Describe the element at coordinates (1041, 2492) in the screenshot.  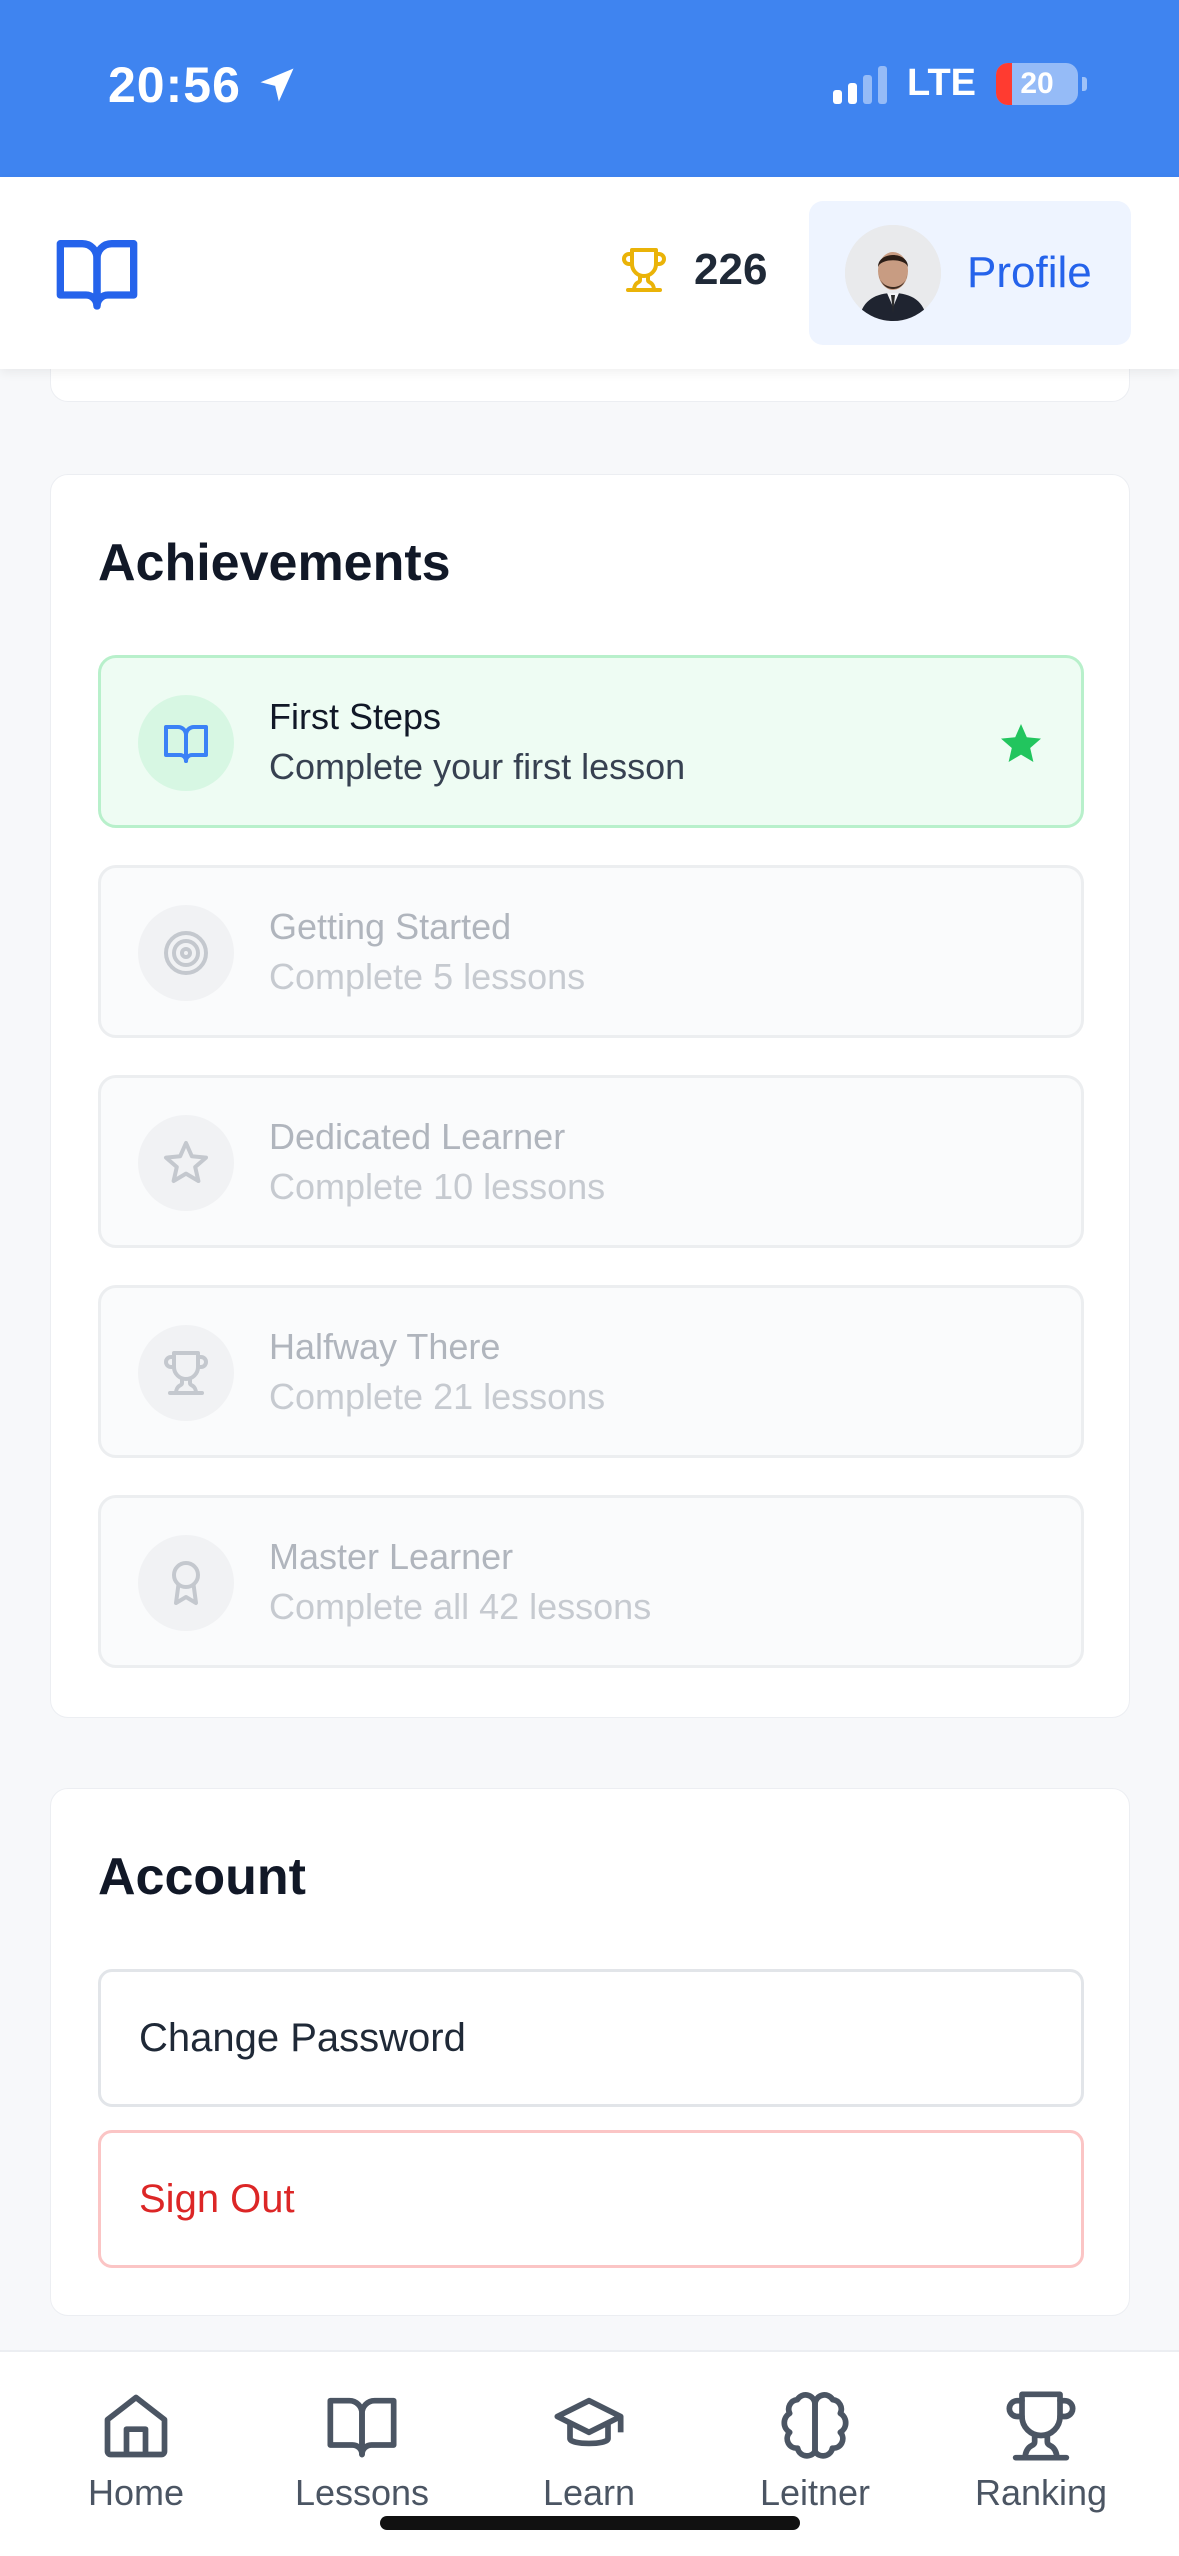
I see `nav-label: Ranking` at that location.